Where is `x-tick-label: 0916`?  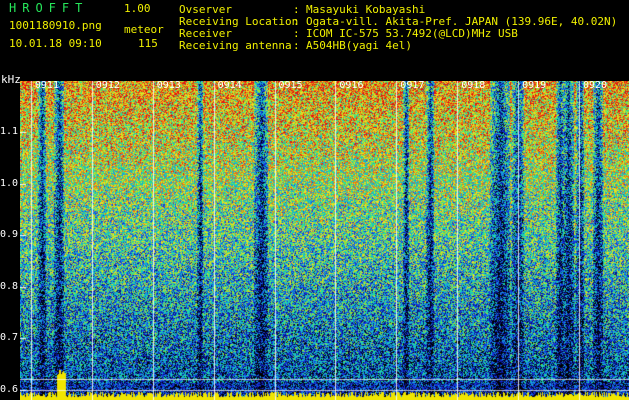
x-tick-label: 0916 is located at coordinates (351, 85).